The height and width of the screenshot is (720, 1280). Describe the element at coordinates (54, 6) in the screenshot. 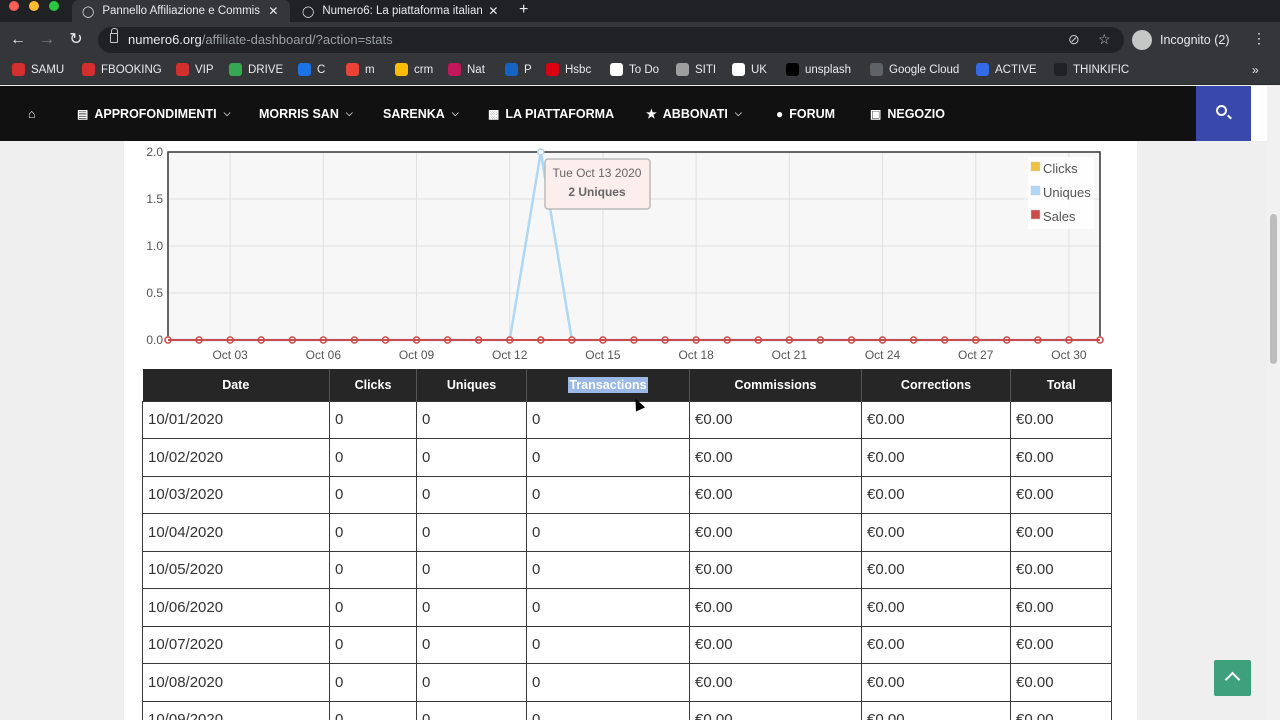

I see `maximize-window-button` at that location.